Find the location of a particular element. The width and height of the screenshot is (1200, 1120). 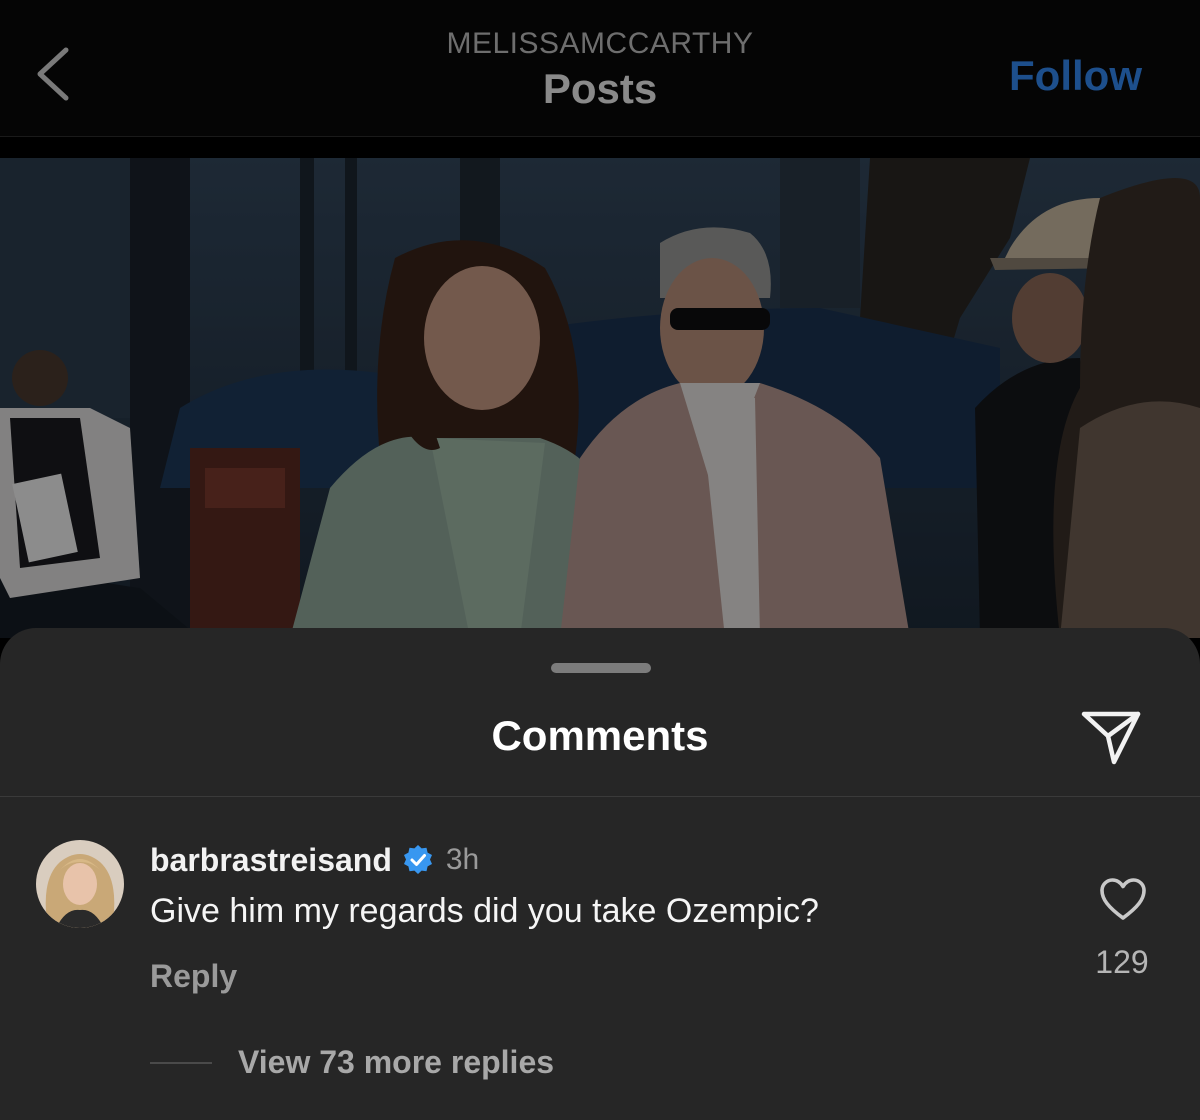

page-title: Posts is located at coordinates (600, 88).